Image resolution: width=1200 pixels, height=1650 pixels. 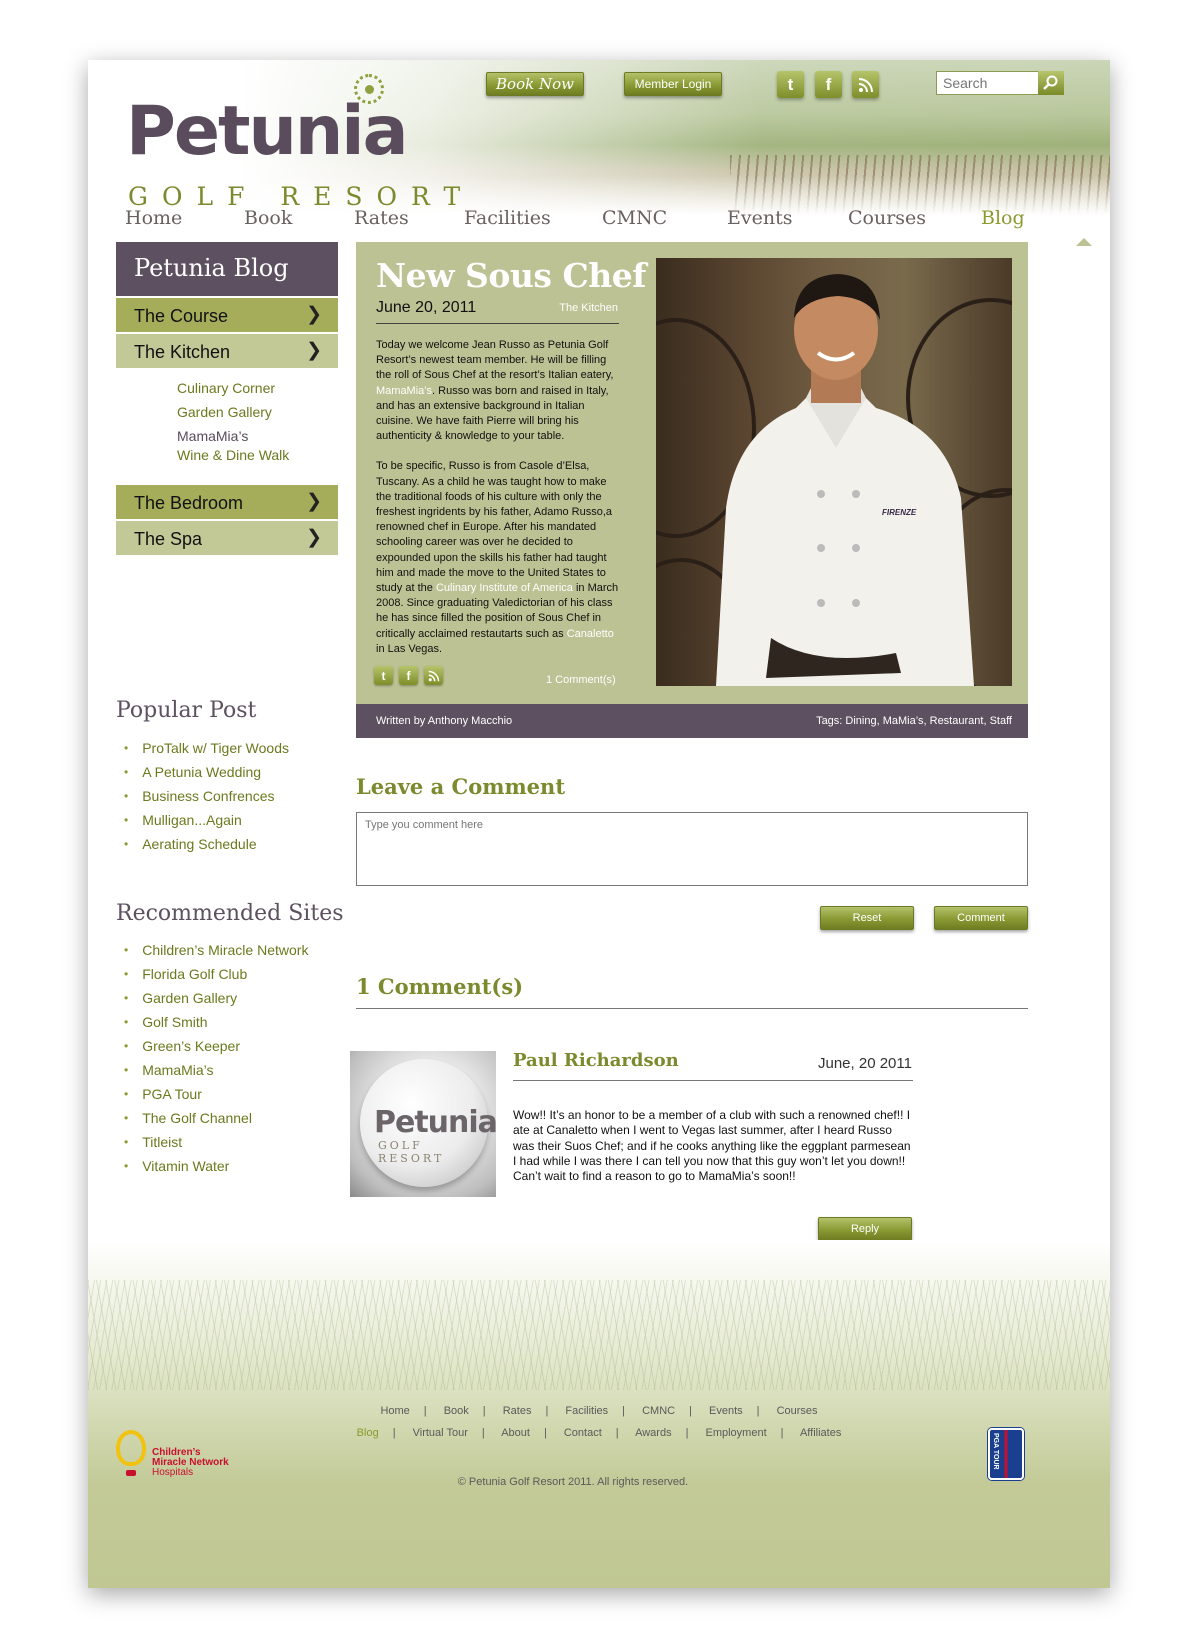 What do you see at coordinates (227, 502) in the screenshot?
I see `sidebar-item-the-bedroom: The Bedroom ❯` at bounding box center [227, 502].